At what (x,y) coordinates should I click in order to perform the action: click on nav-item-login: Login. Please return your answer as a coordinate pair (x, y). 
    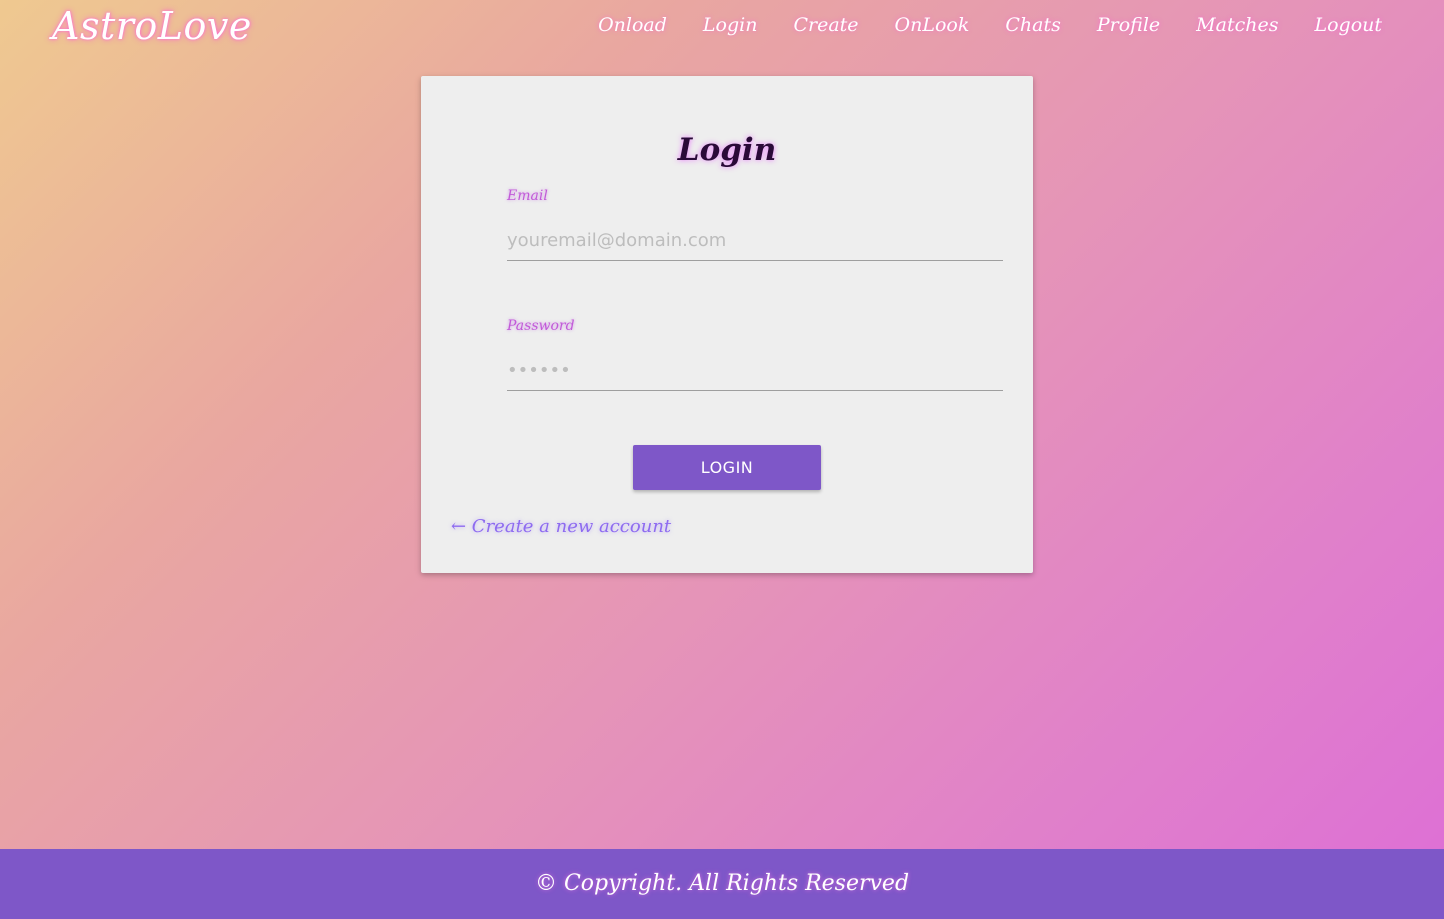
    Looking at the image, I should click on (730, 25).